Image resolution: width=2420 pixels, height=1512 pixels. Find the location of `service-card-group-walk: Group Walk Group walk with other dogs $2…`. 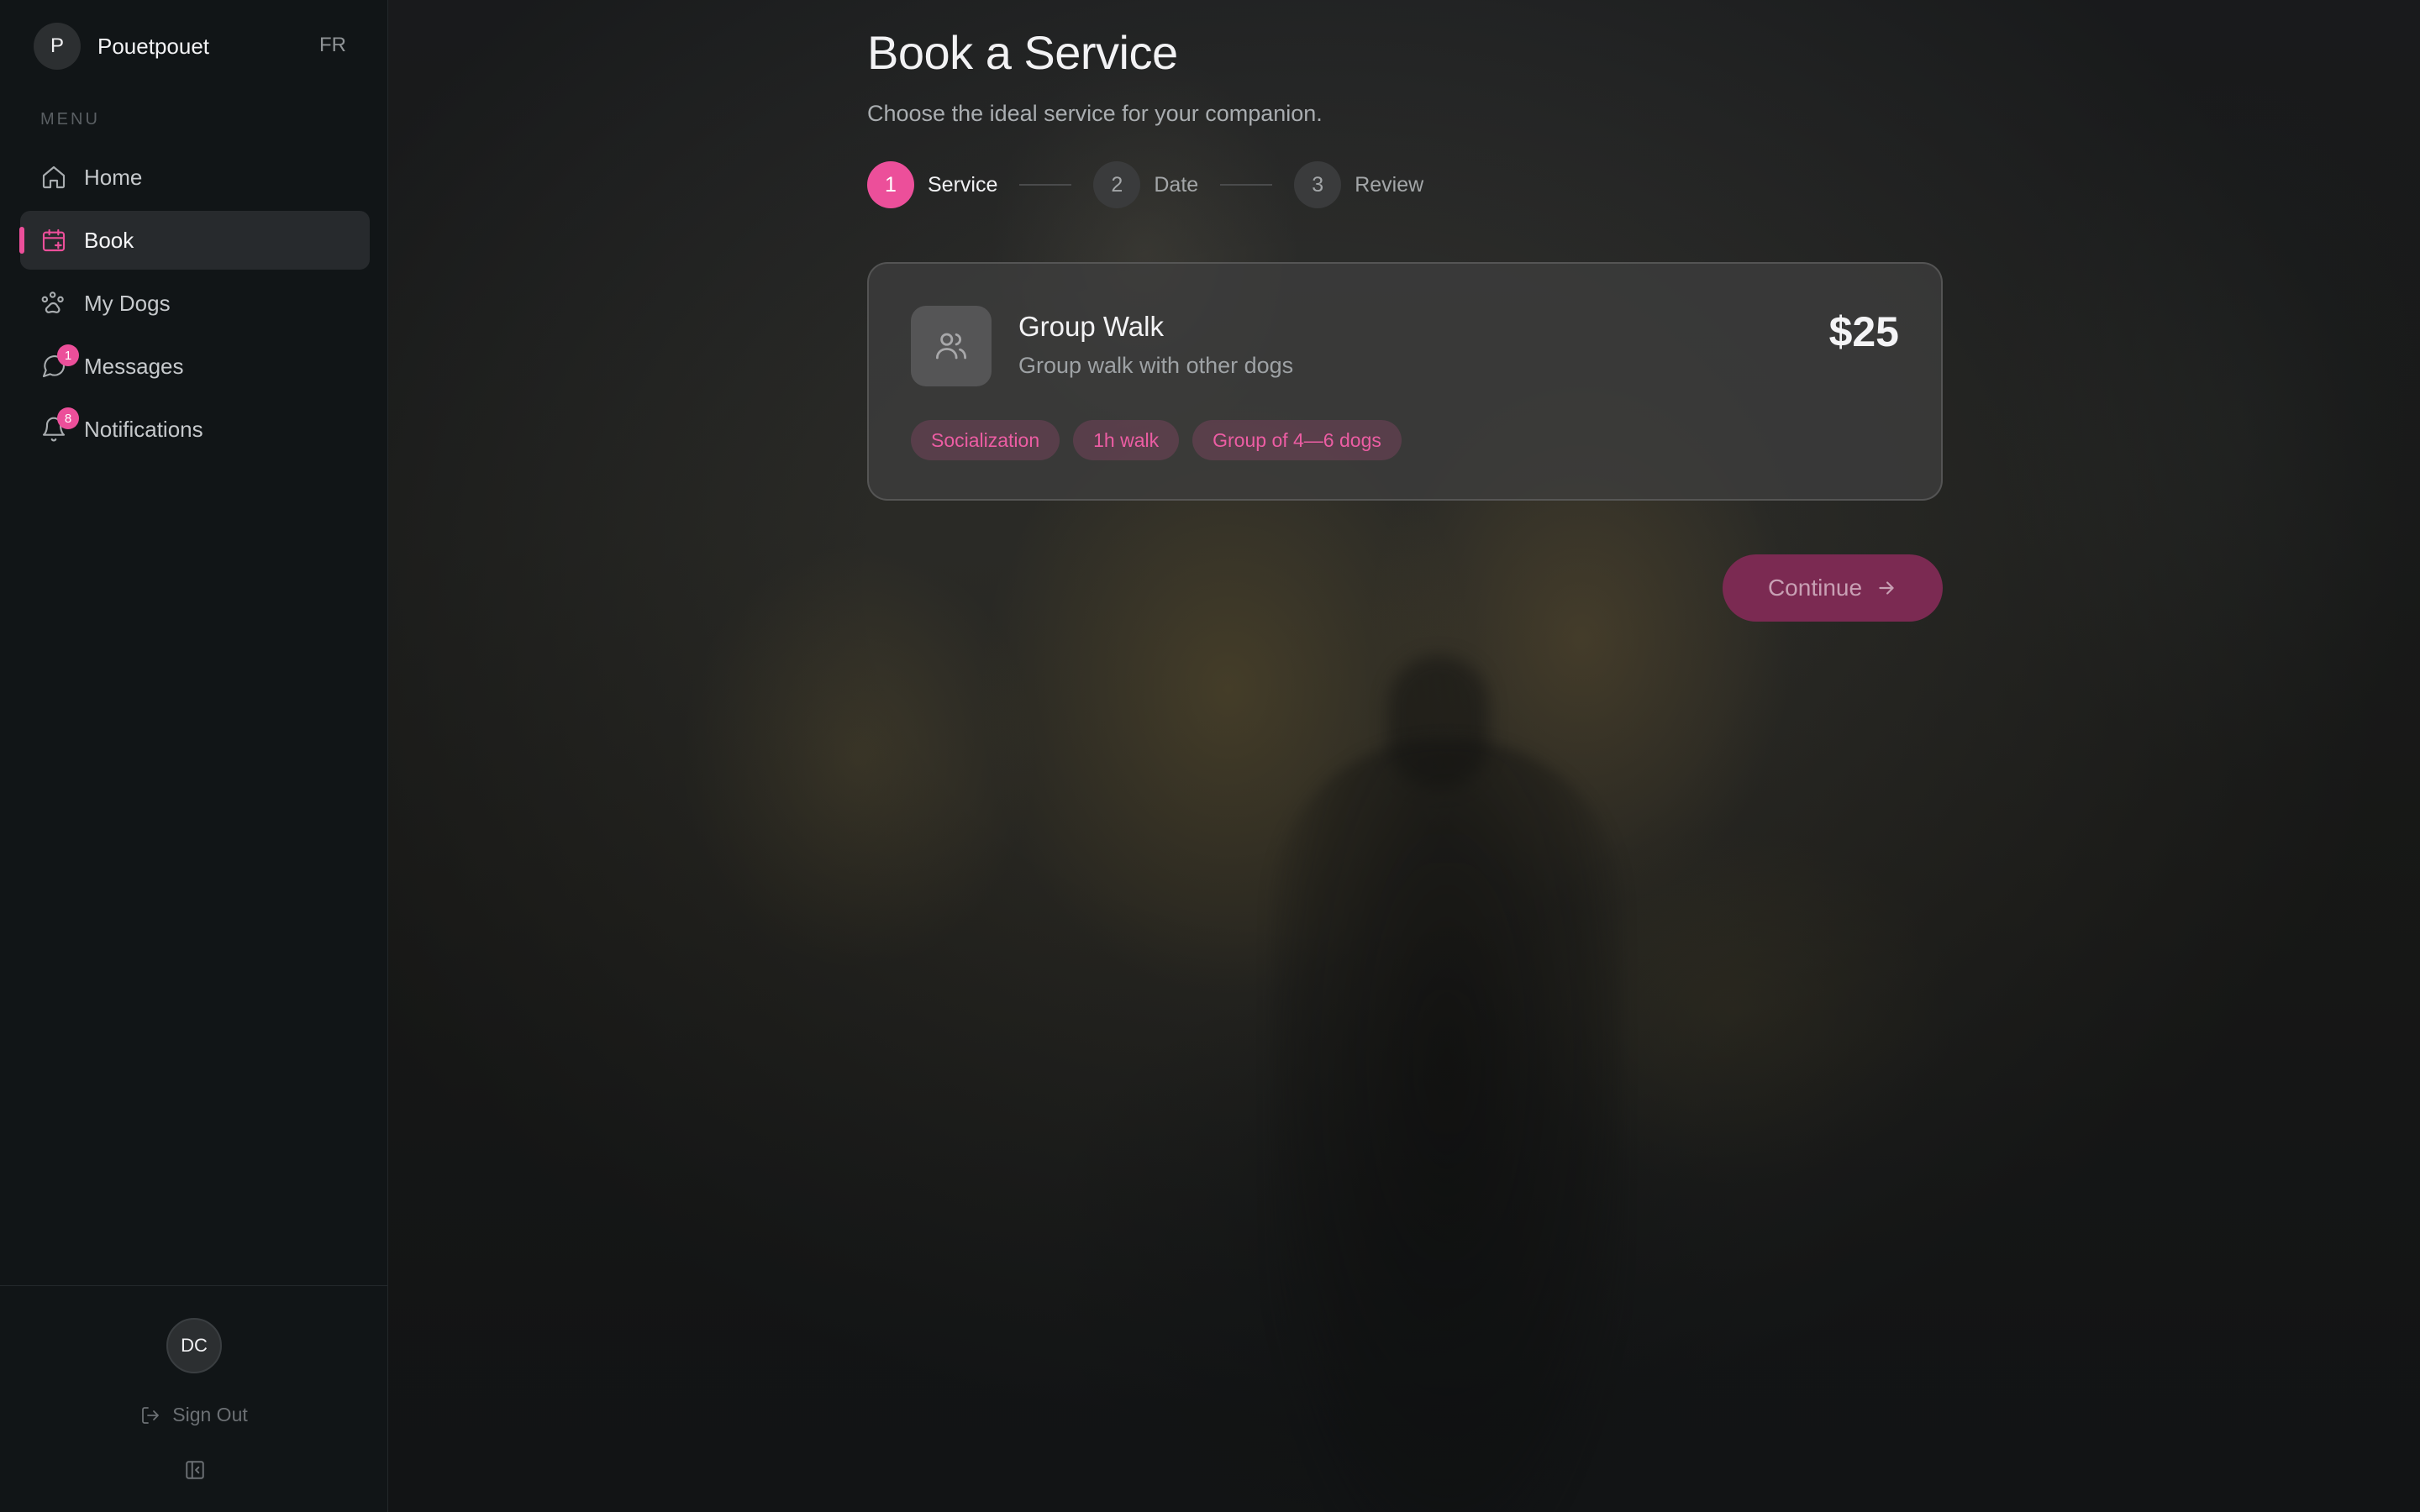

service-card-group-walk: Group Walk Group walk with other dogs $2… is located at coordinates (1405, 381).